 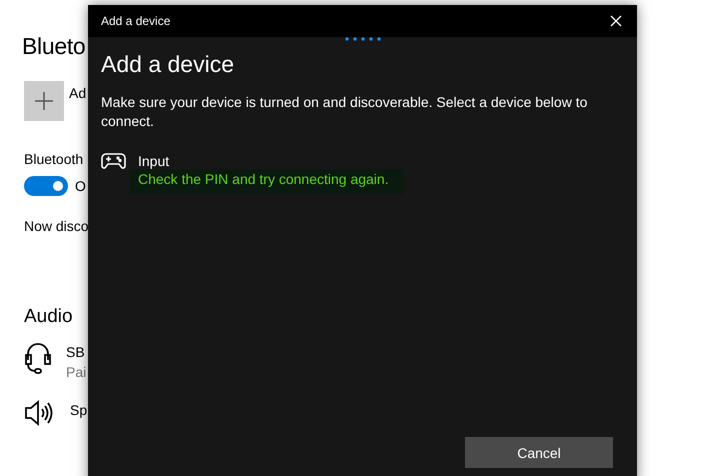 I want to click on cancel-button: Cancel, so click(x=539, y=452).